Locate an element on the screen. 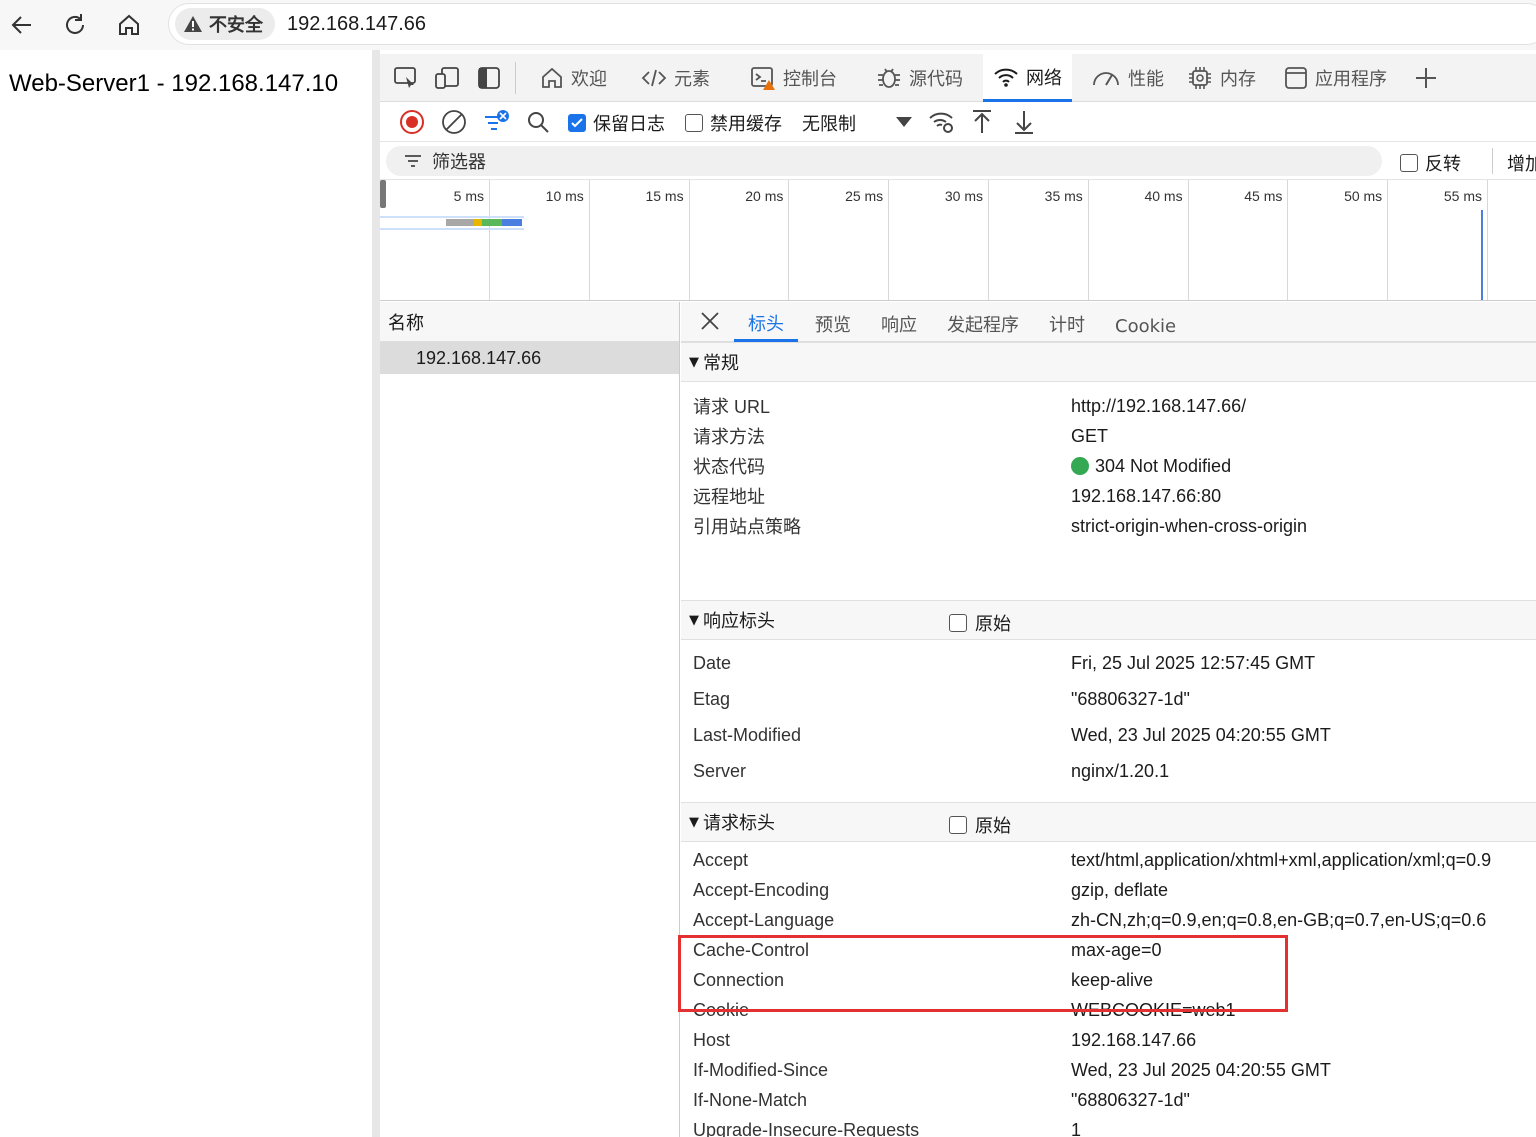  timeline-tick-label: 35 ms is located at coordinates (1063, 196).